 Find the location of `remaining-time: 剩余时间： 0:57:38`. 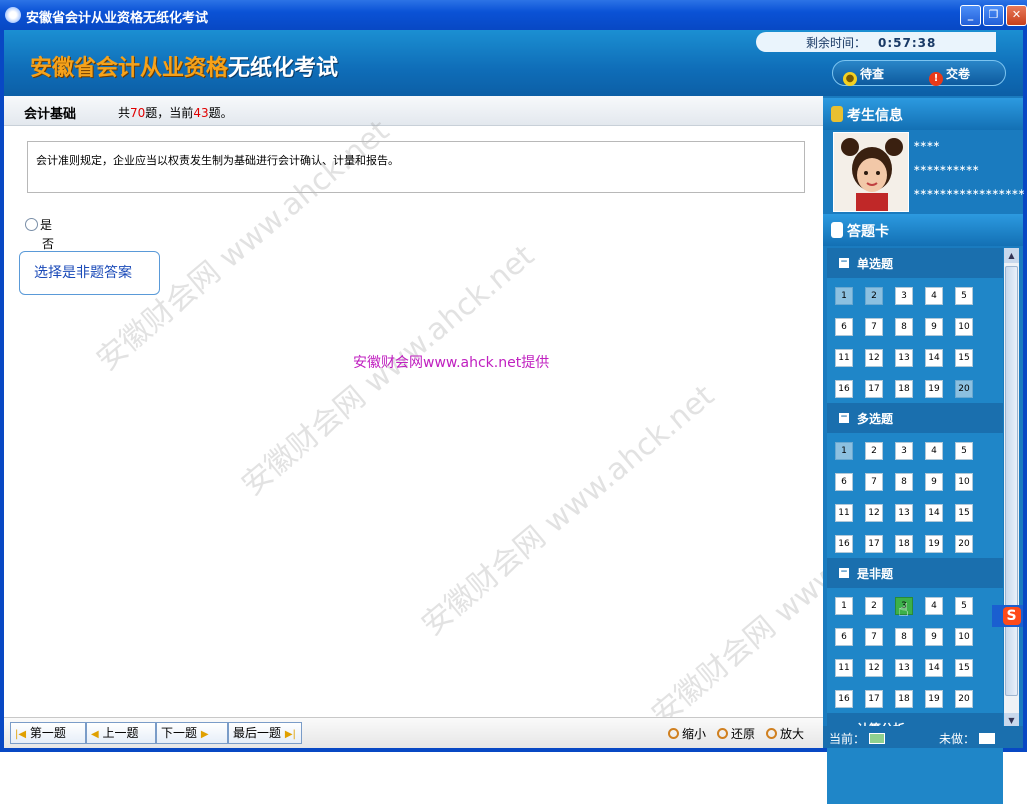

remaining-time: 剩余时间： 0:57:38 is located at coordinates (876, 42).